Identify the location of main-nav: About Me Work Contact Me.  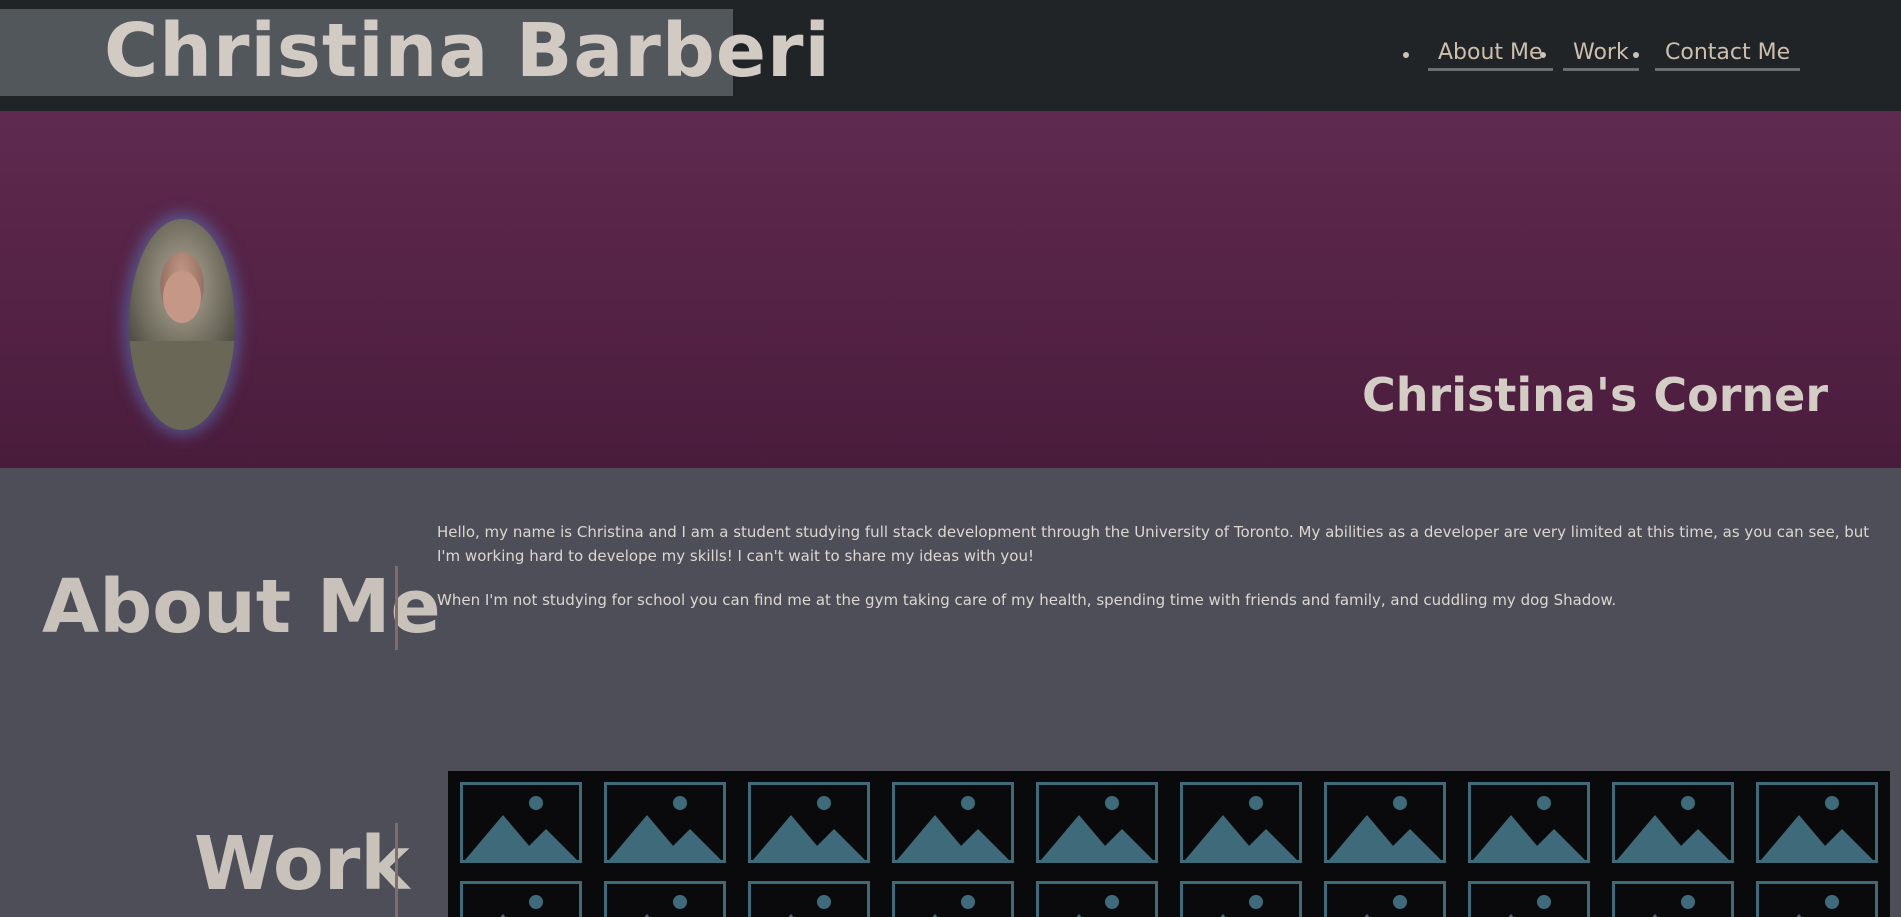
(1610, 56).